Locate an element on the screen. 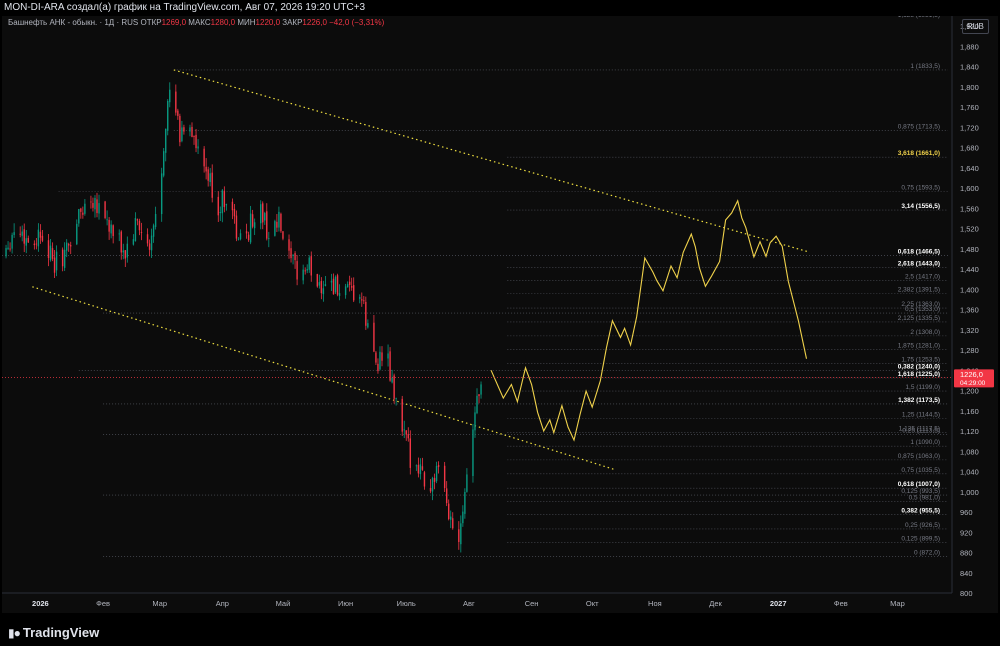 The image size is (1000, 646). fib-level-label: 0,125 (899,5) is located at coordinates (920, 539).